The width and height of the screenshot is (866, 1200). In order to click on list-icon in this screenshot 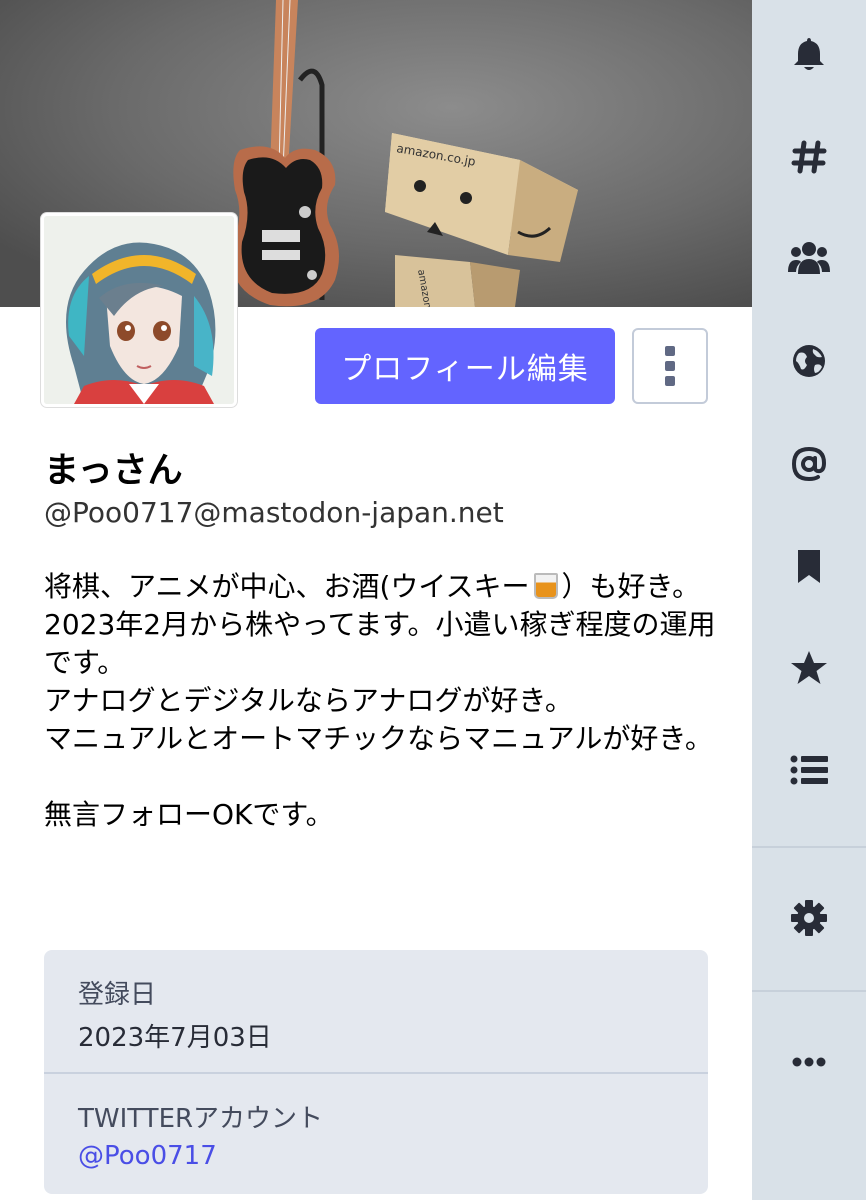, I will do `click(809, 770)`.